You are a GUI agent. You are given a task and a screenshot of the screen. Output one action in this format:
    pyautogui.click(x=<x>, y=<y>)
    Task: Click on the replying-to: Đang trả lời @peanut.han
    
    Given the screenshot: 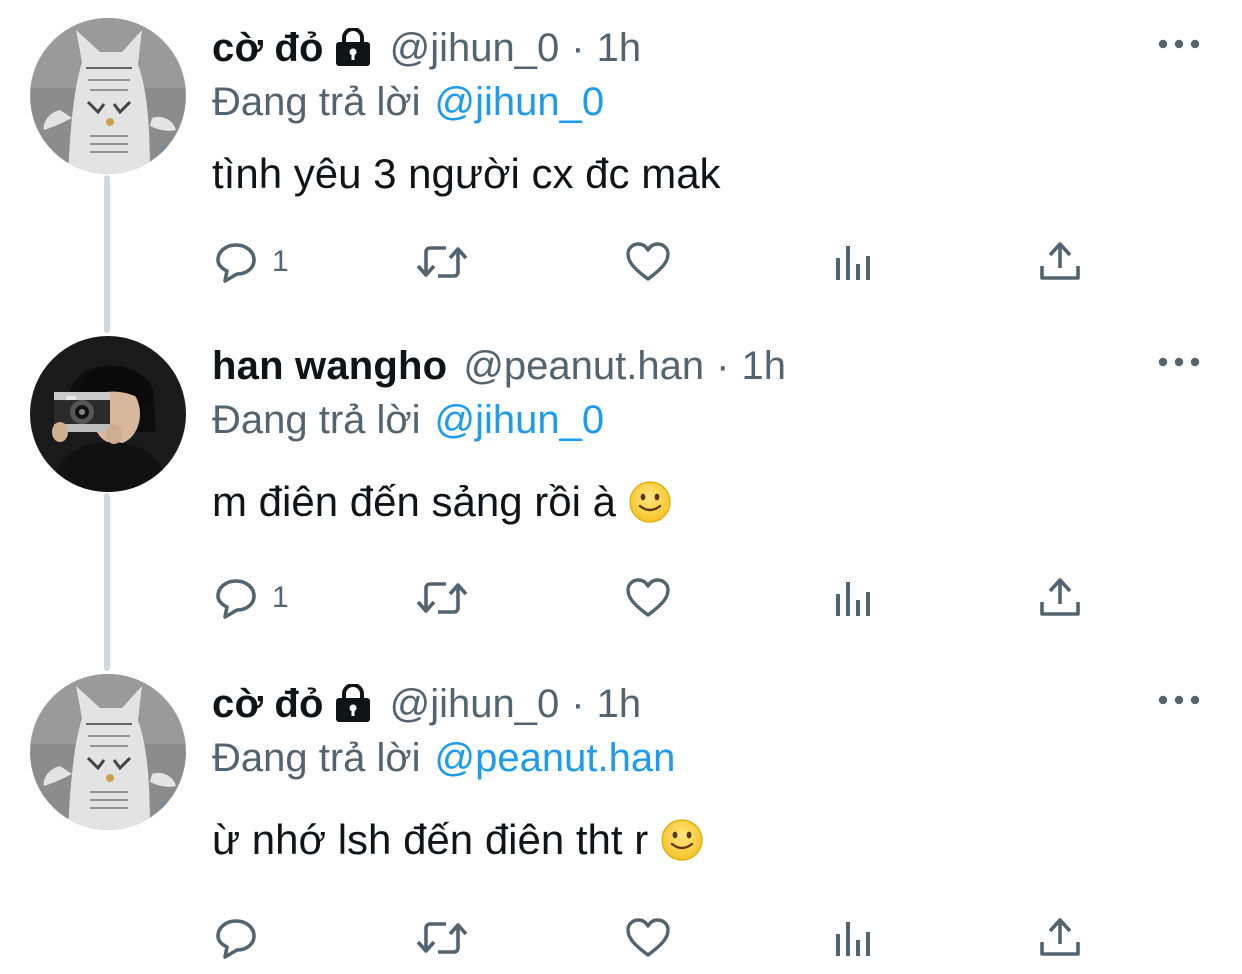 What is the action you would take?
    pyautogui.click(x=443, y=758)
    